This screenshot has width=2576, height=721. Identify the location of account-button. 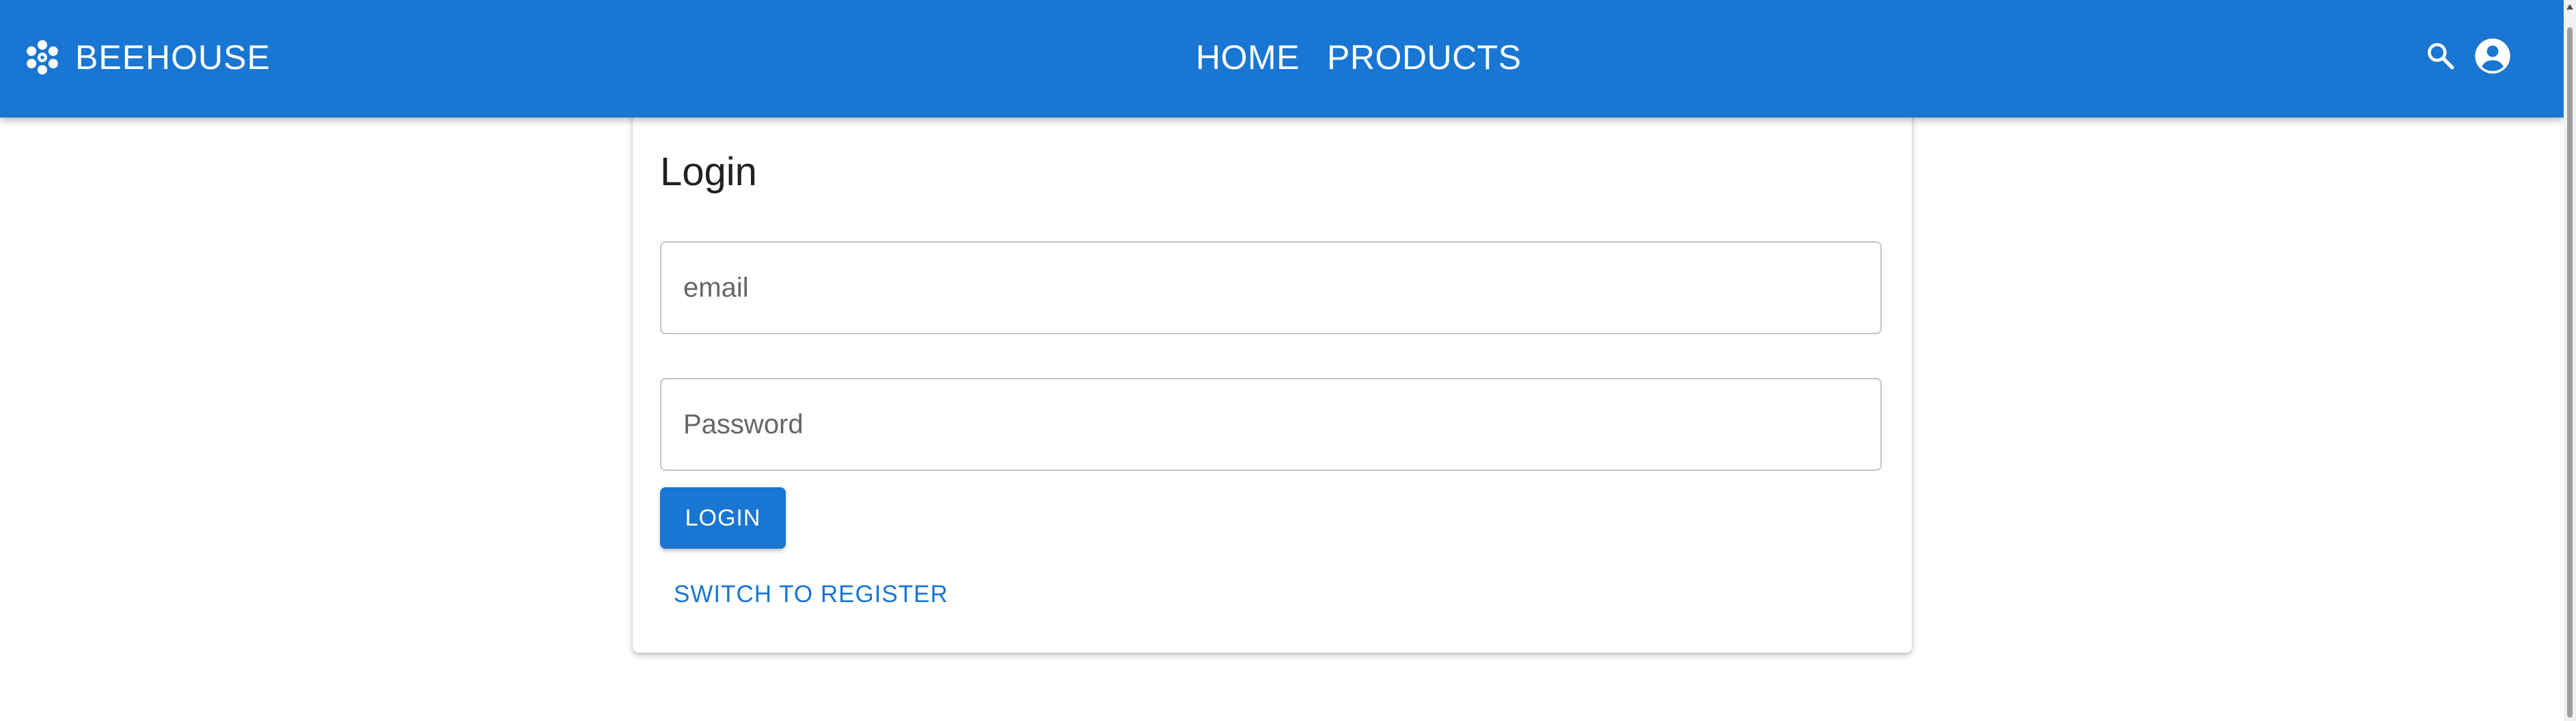
(2492, 57).